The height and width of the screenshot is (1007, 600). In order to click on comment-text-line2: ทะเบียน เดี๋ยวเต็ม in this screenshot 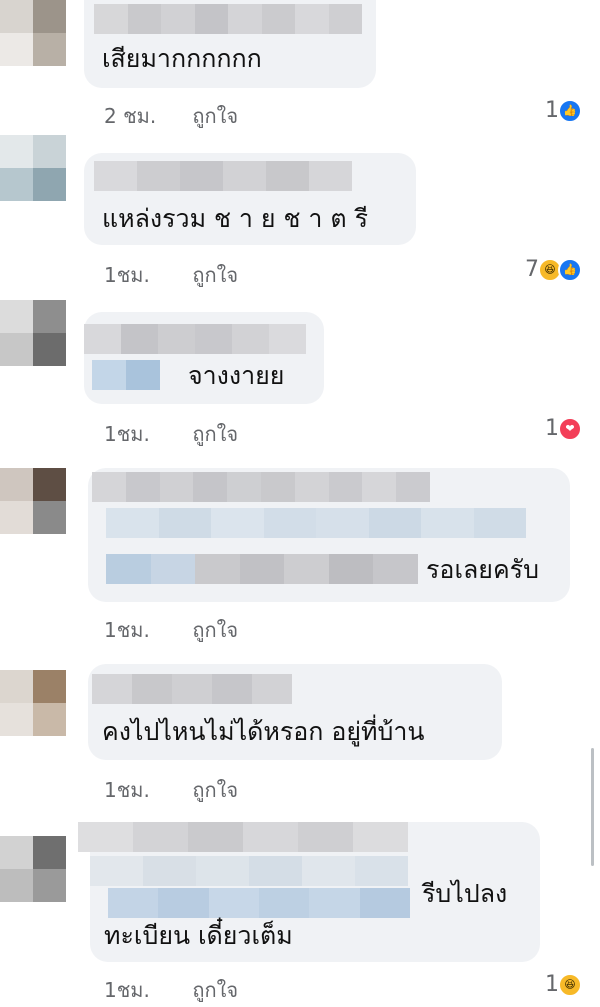, I will do `click(198, 935)`.